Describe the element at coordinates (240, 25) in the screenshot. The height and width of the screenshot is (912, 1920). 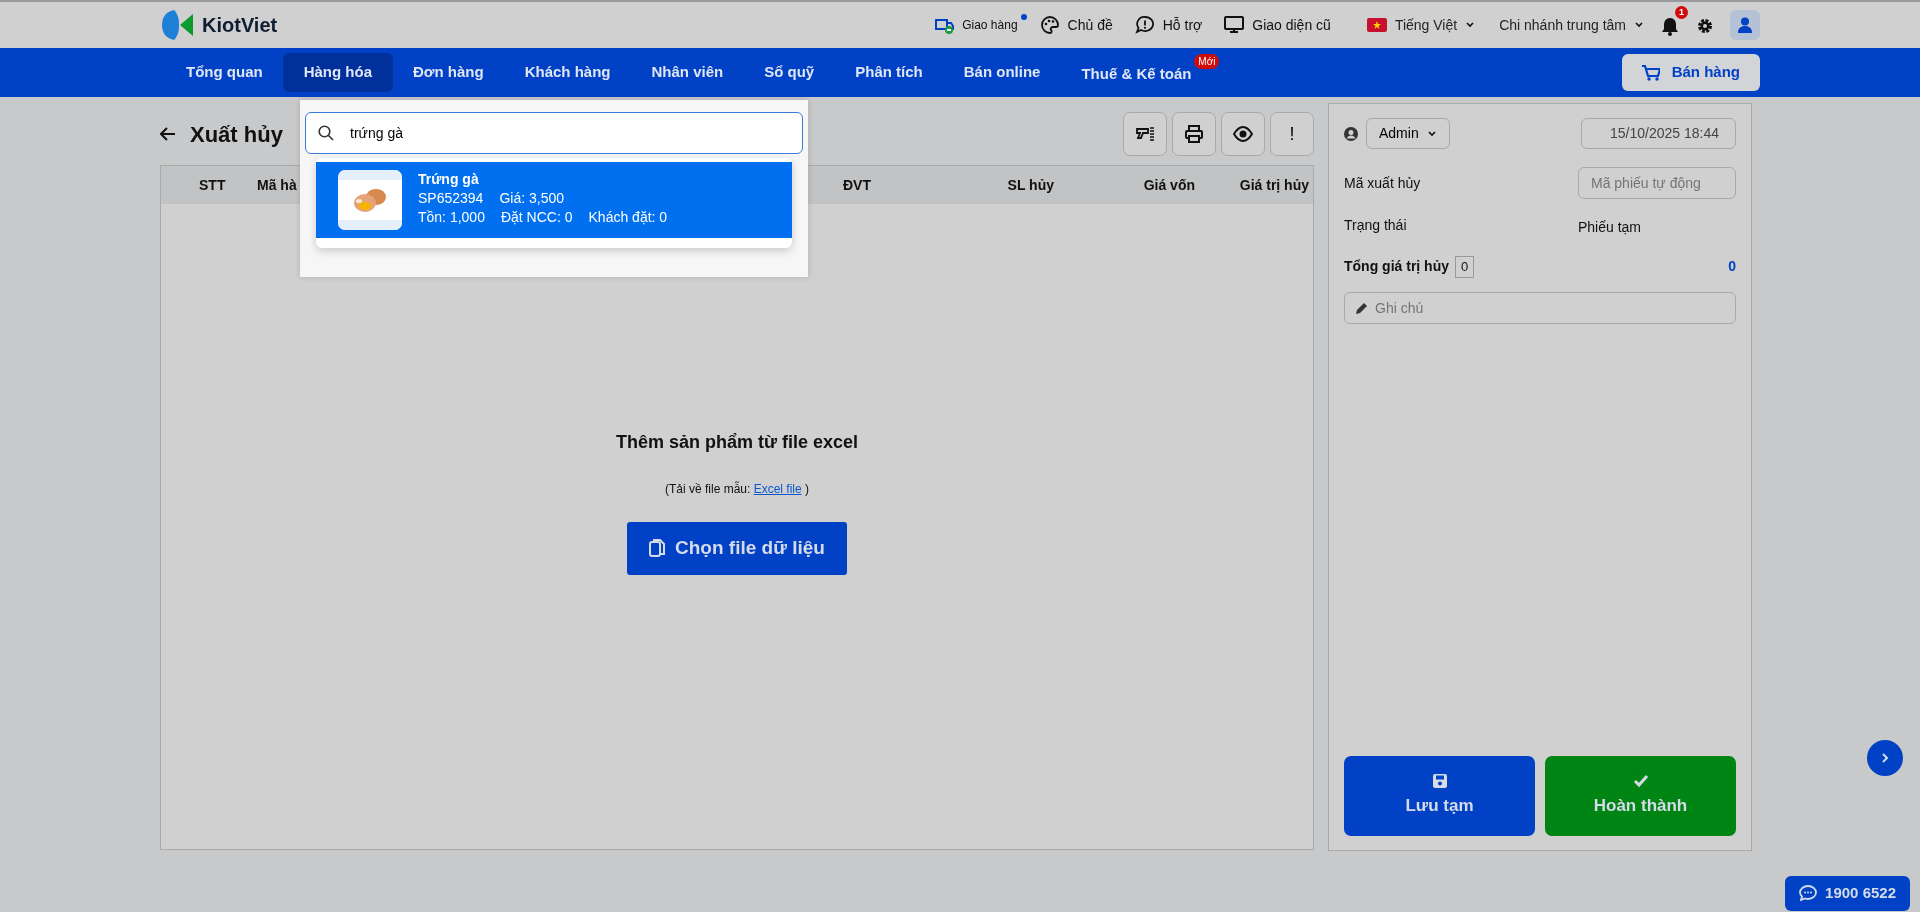
I see `logo-text: KiotViet` at that location.